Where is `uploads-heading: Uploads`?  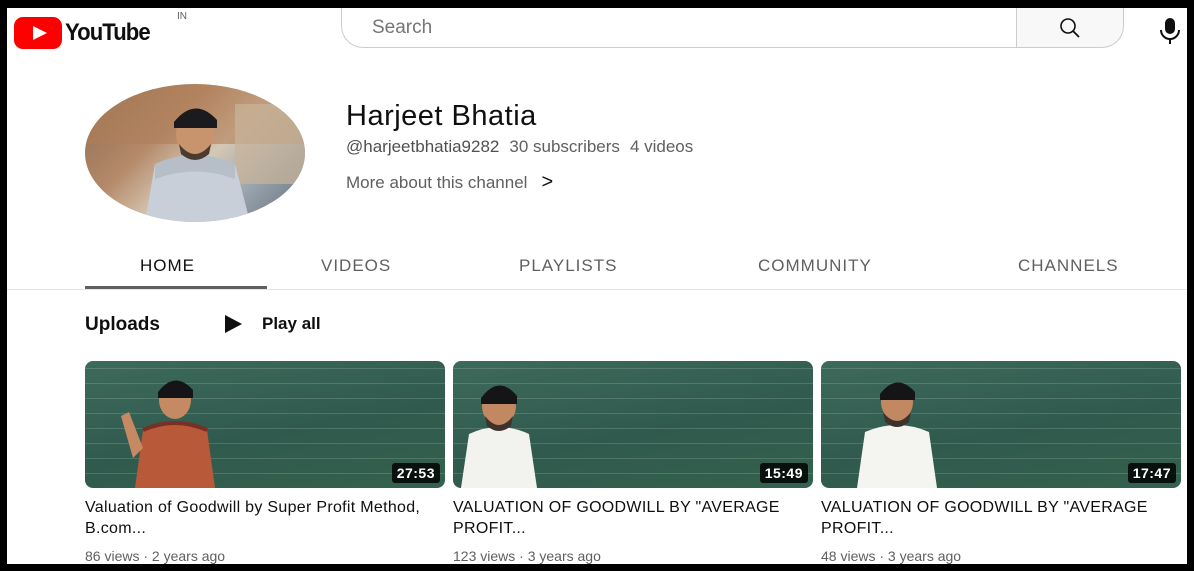
uploads-heading: Uploads is located at coordinates (122, 324).